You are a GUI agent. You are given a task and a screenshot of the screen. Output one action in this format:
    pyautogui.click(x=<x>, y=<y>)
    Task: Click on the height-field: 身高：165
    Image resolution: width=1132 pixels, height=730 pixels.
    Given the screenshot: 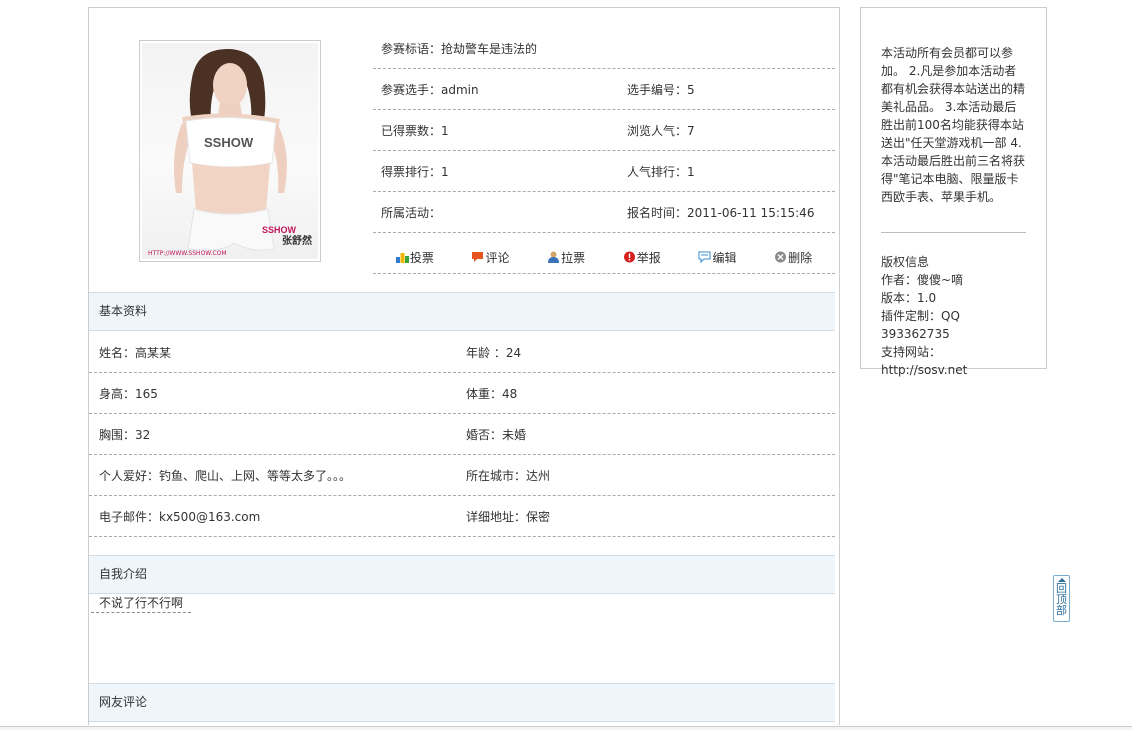 What is the action you would take?
    pyautogui.click(x=128, y=393)
    